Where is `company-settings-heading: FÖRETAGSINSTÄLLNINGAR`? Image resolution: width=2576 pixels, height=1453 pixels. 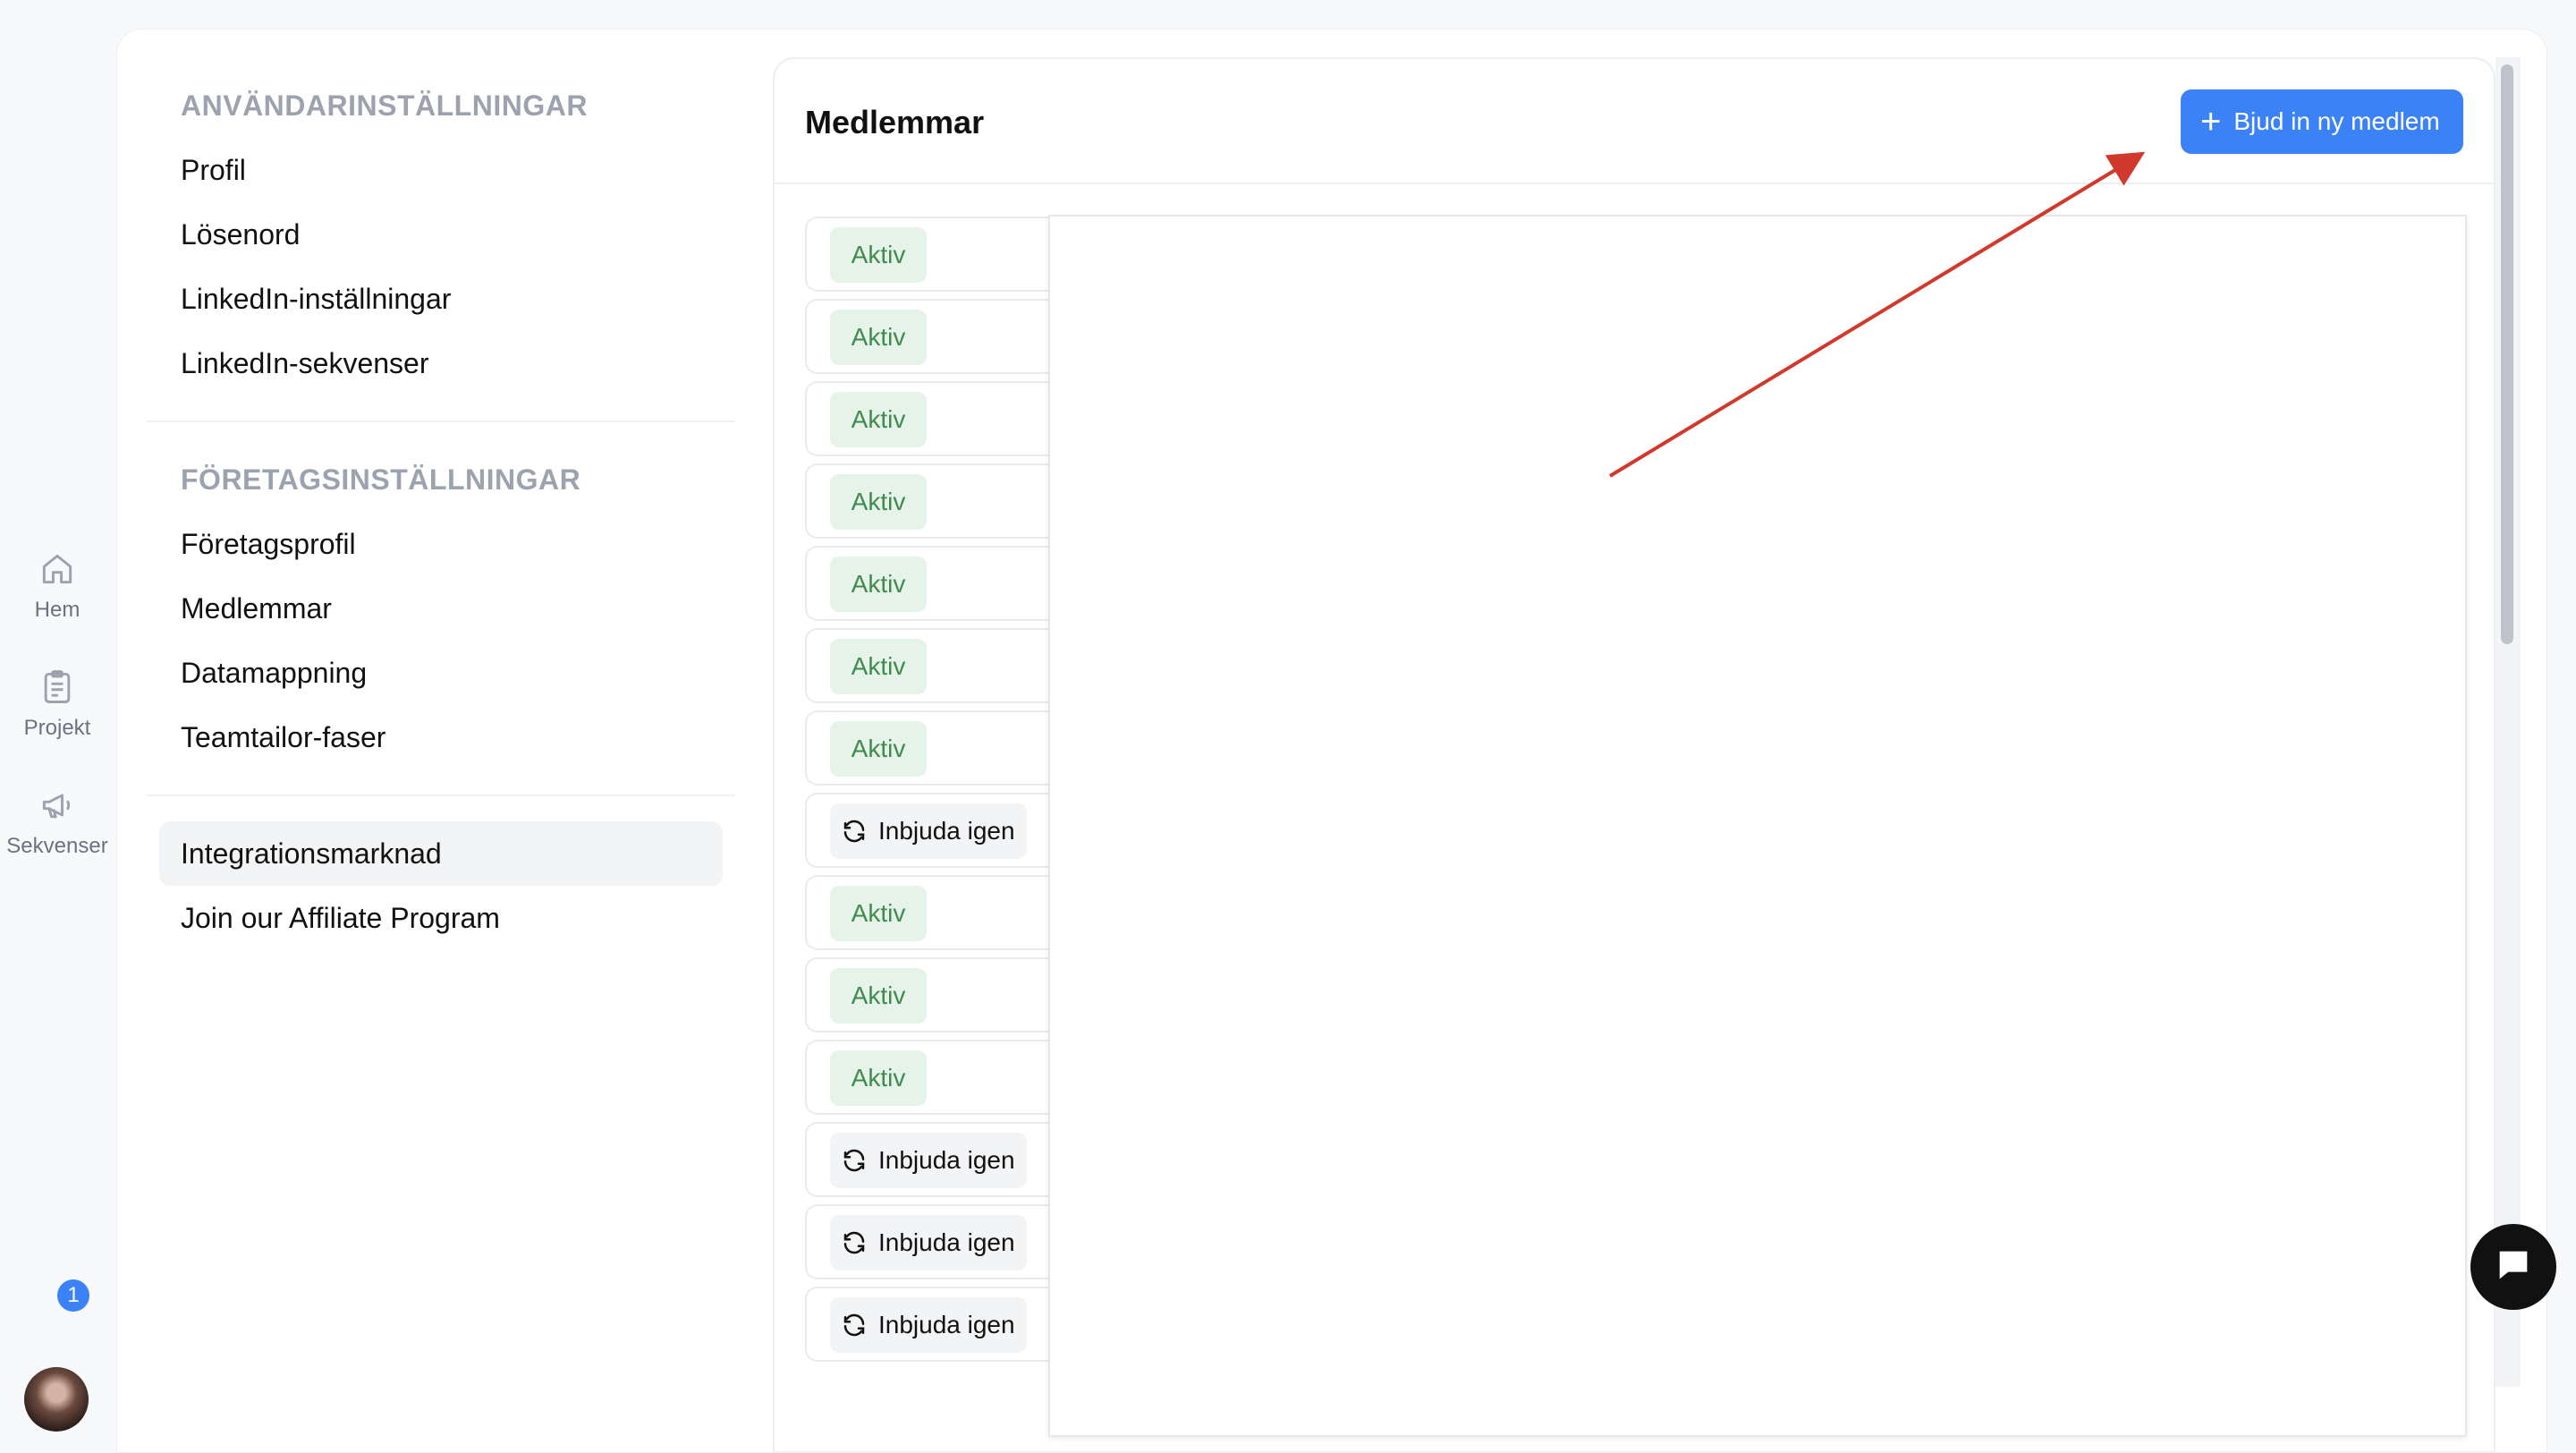 company-settings-heading: FÖRETAGSINSTÄLLNINGAR is located at coordinates (381, 479).